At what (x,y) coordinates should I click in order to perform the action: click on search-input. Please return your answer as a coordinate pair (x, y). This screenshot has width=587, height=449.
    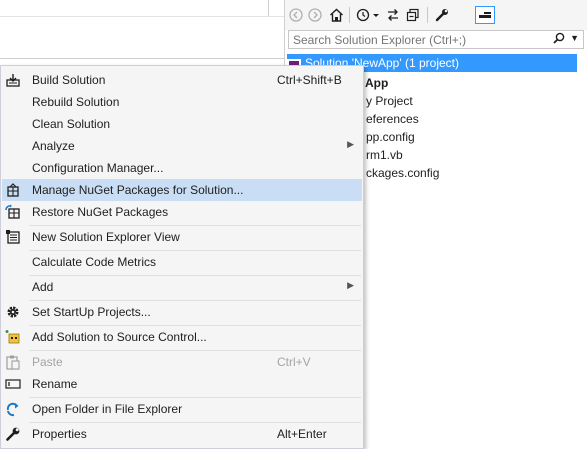
    Looking at the image, I should click on (416, 39).